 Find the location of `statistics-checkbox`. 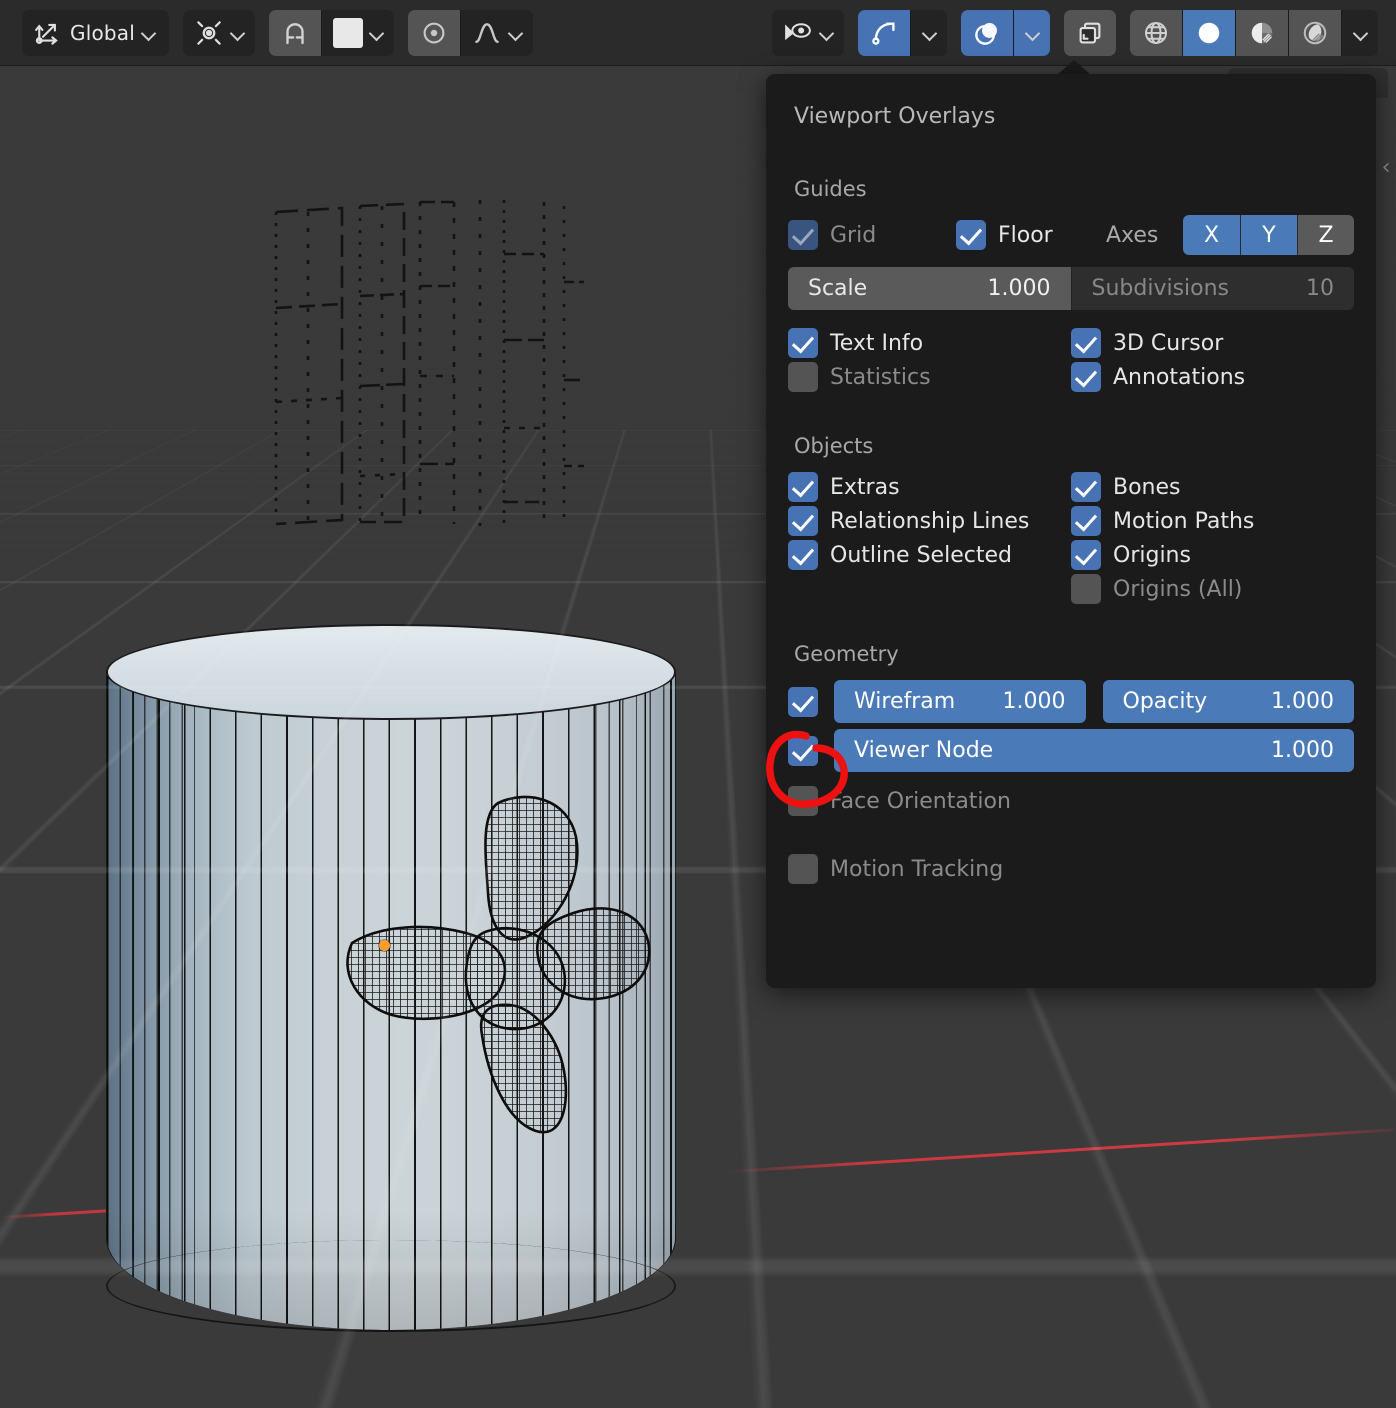

statistics-checkbox is located at coordinates (803, 377).